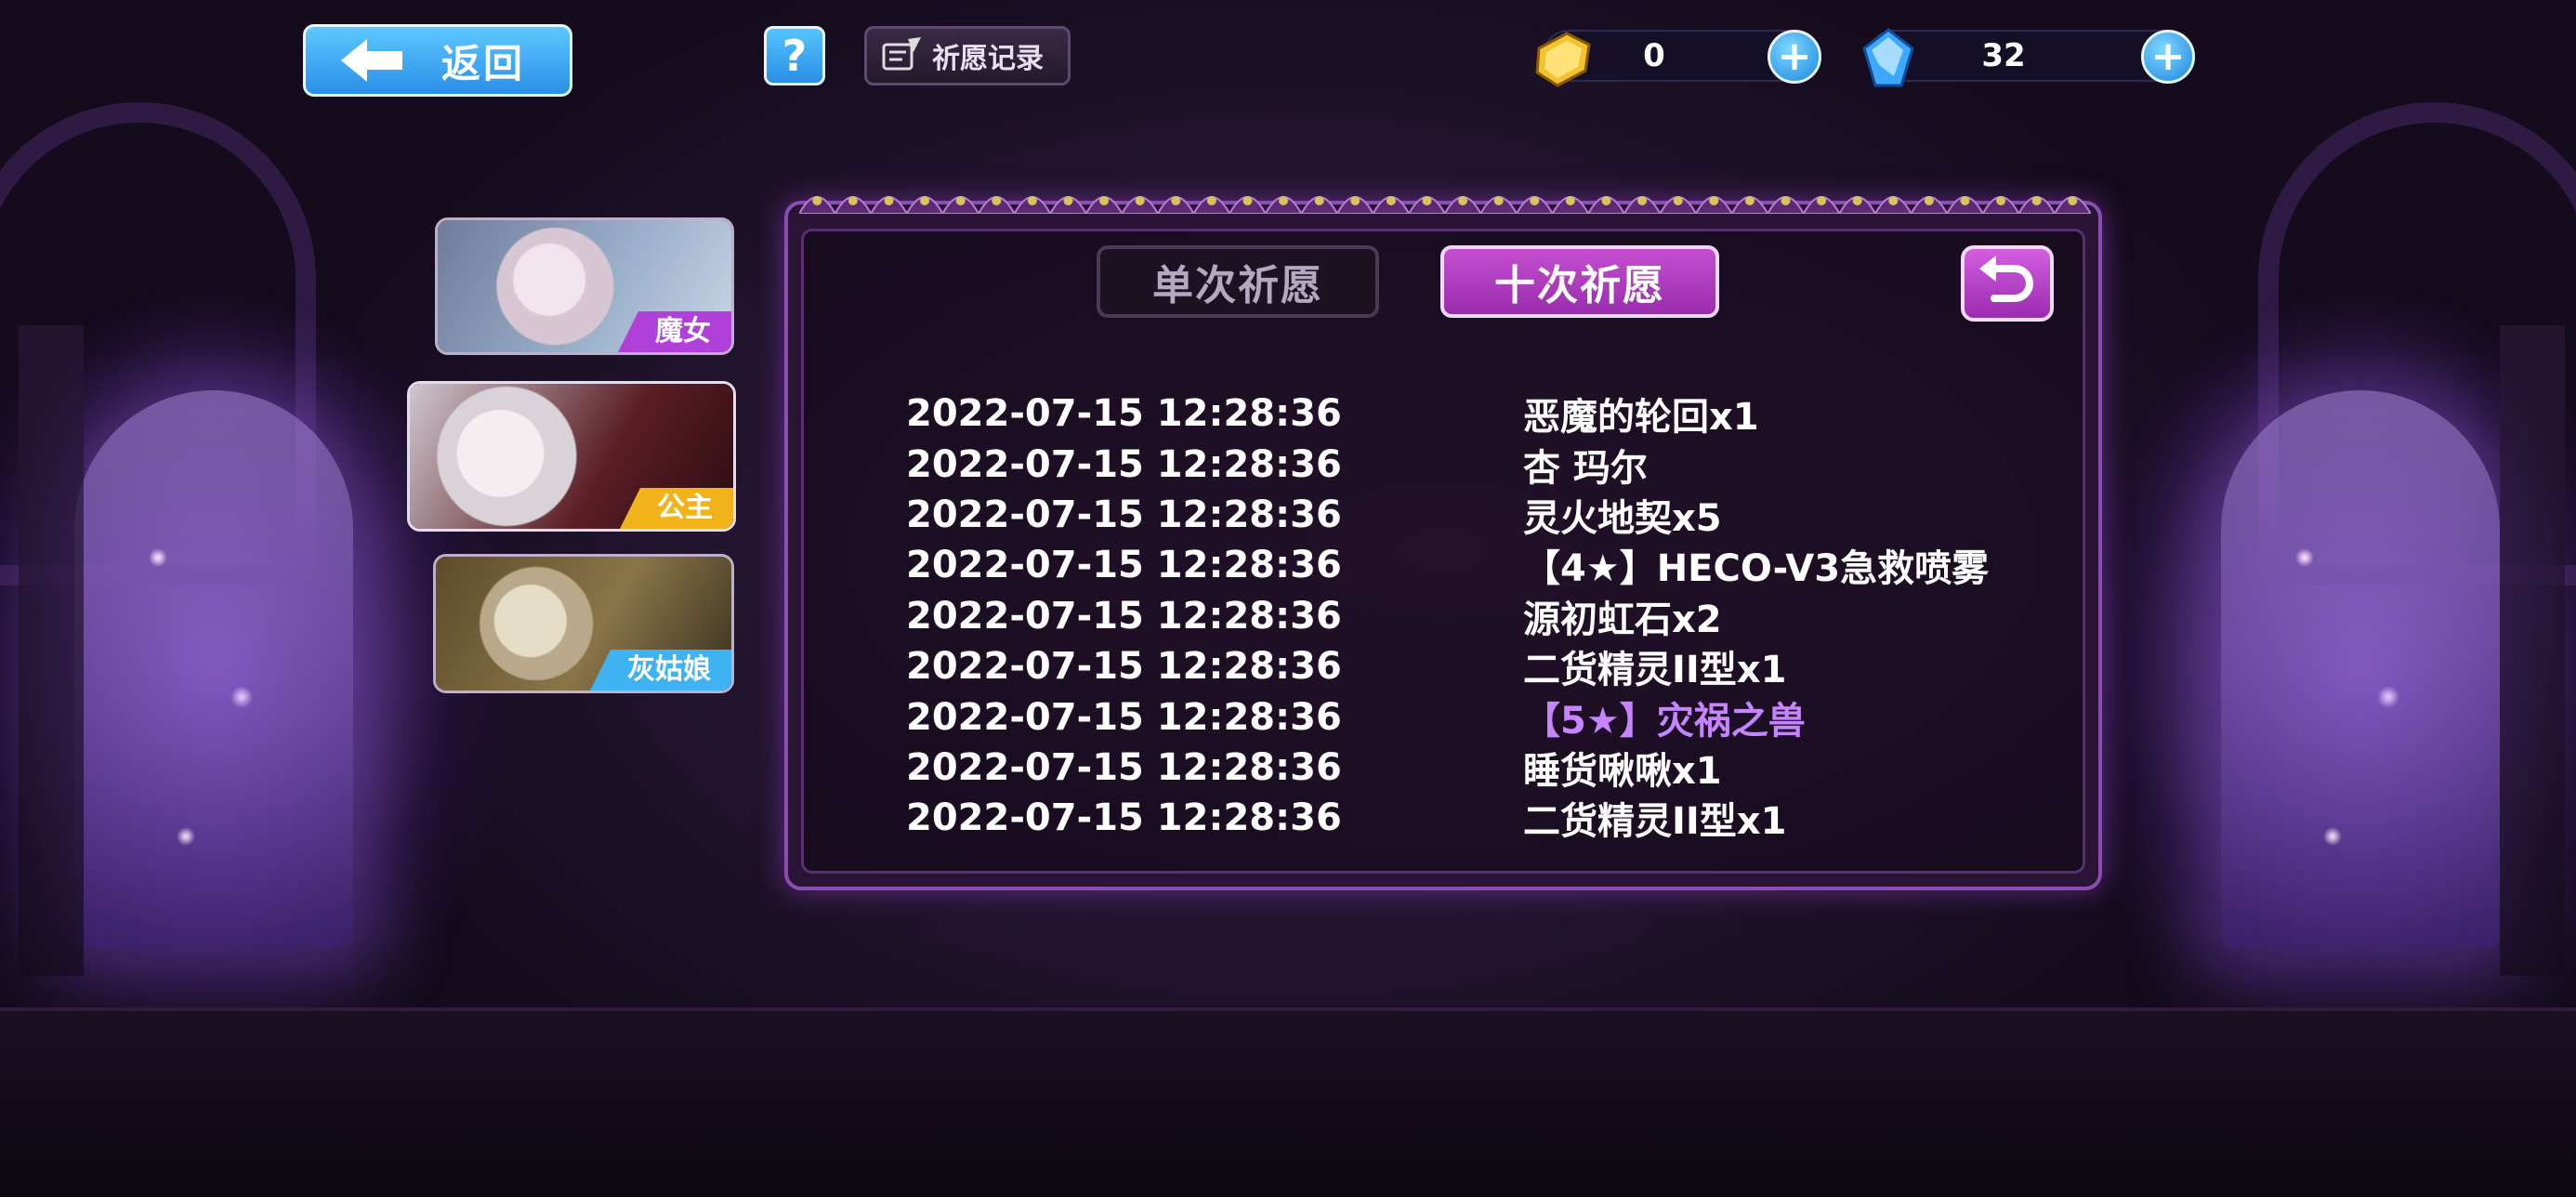  Describe the element at coordinates (1756, 569) in the screenshot. I see `record-item: 【4★】HECO-V3急救喷雾` at that location.